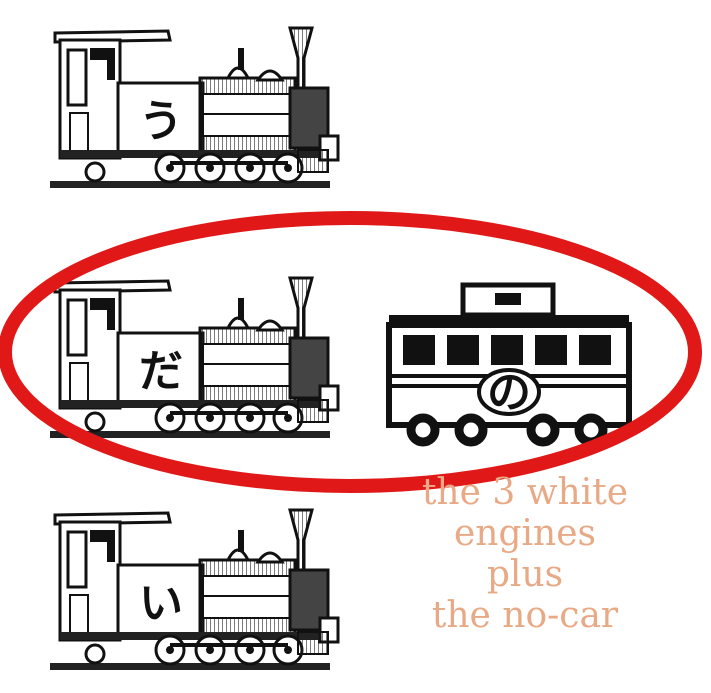 This screenshot has width=711, height=693. What do you see at coordinates (525, 492) in the screenshot?
I see `caption-line: the 3 white` at bounding box center [525, 492].